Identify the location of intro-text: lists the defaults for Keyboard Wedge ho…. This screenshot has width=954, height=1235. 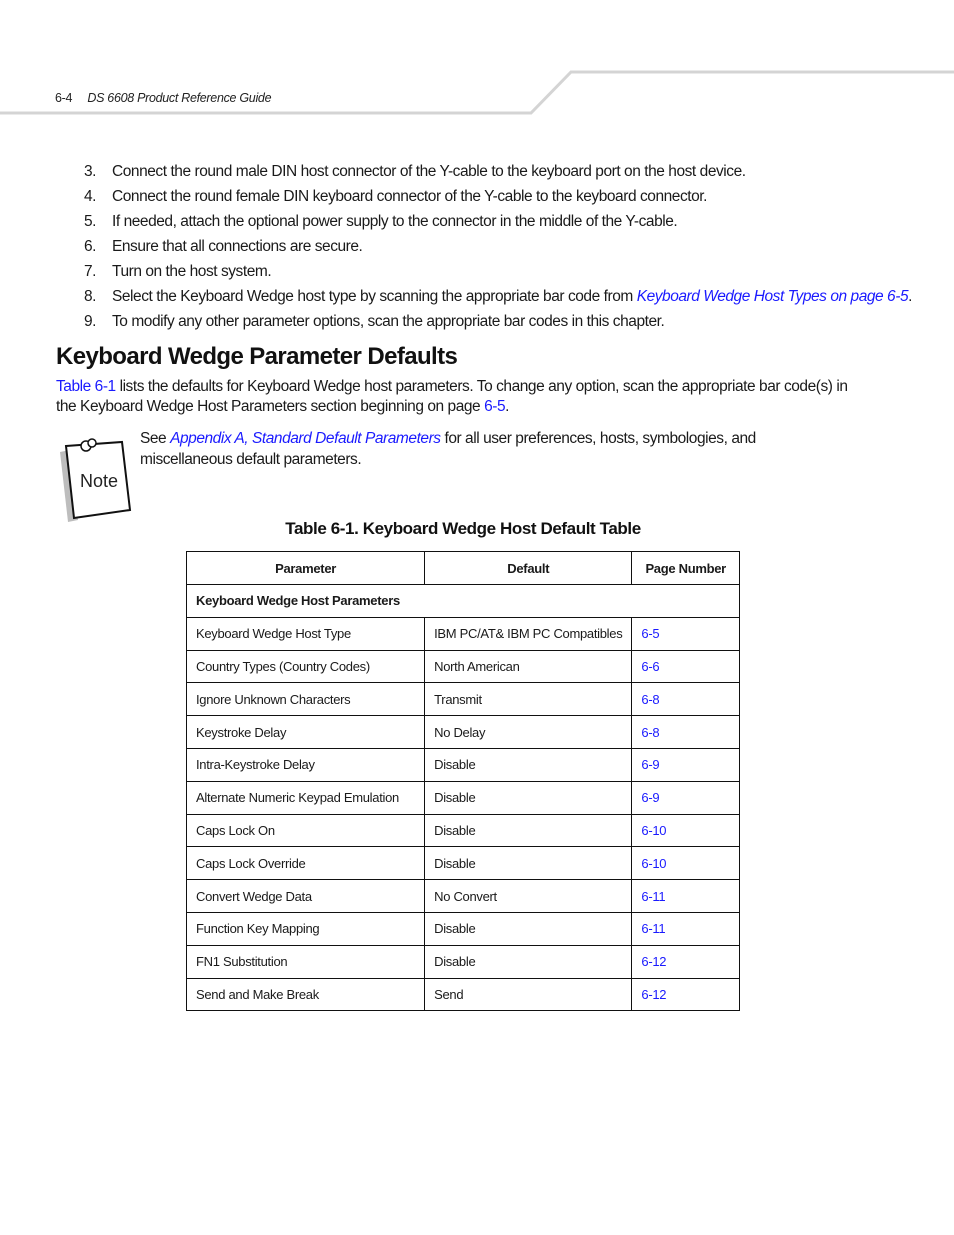
(452, 396).